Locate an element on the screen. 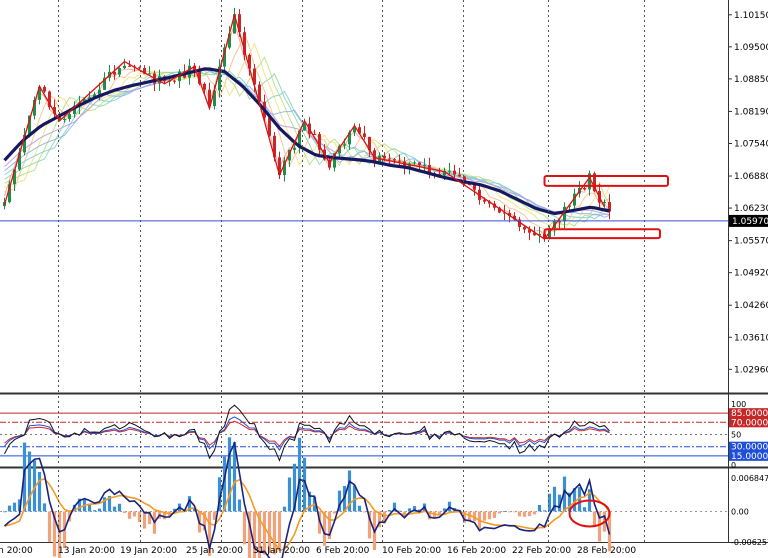  time-tick-label: 10 Feb 20:00 is located at coordinates (411, 551).